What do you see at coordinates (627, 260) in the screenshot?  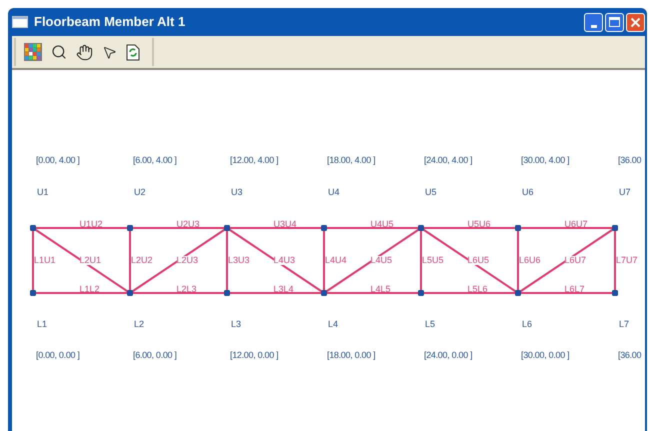 I see `member-label: L7U7` at bounding box center [627, 260].